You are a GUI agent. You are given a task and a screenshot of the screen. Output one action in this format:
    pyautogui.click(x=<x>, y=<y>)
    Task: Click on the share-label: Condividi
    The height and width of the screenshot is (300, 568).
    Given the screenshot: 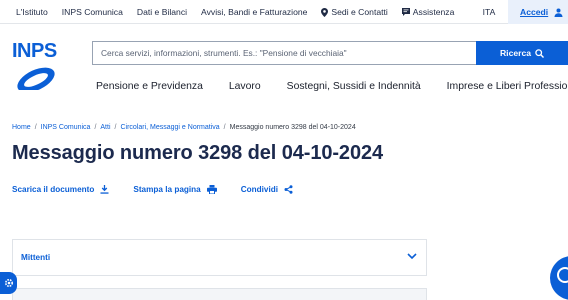 What is the action you would take?
    pyautogui.click(x=259, y=189)
    